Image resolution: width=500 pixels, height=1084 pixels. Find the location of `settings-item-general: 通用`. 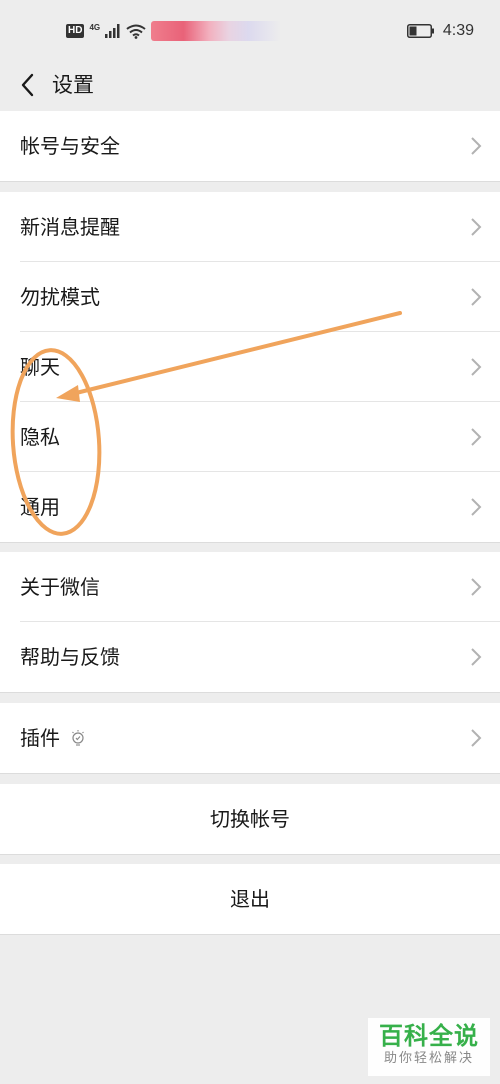

settings-item-general: 通用 is located at coordinates (250, 507).